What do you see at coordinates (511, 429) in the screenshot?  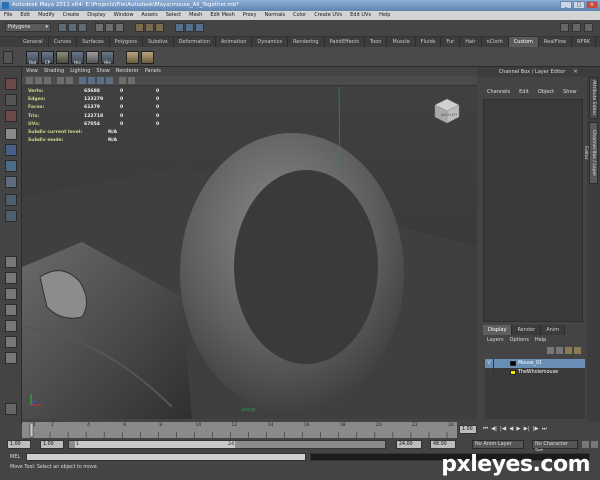 I see `play-backward-icon: ◀` at bounding box center [511, 429].